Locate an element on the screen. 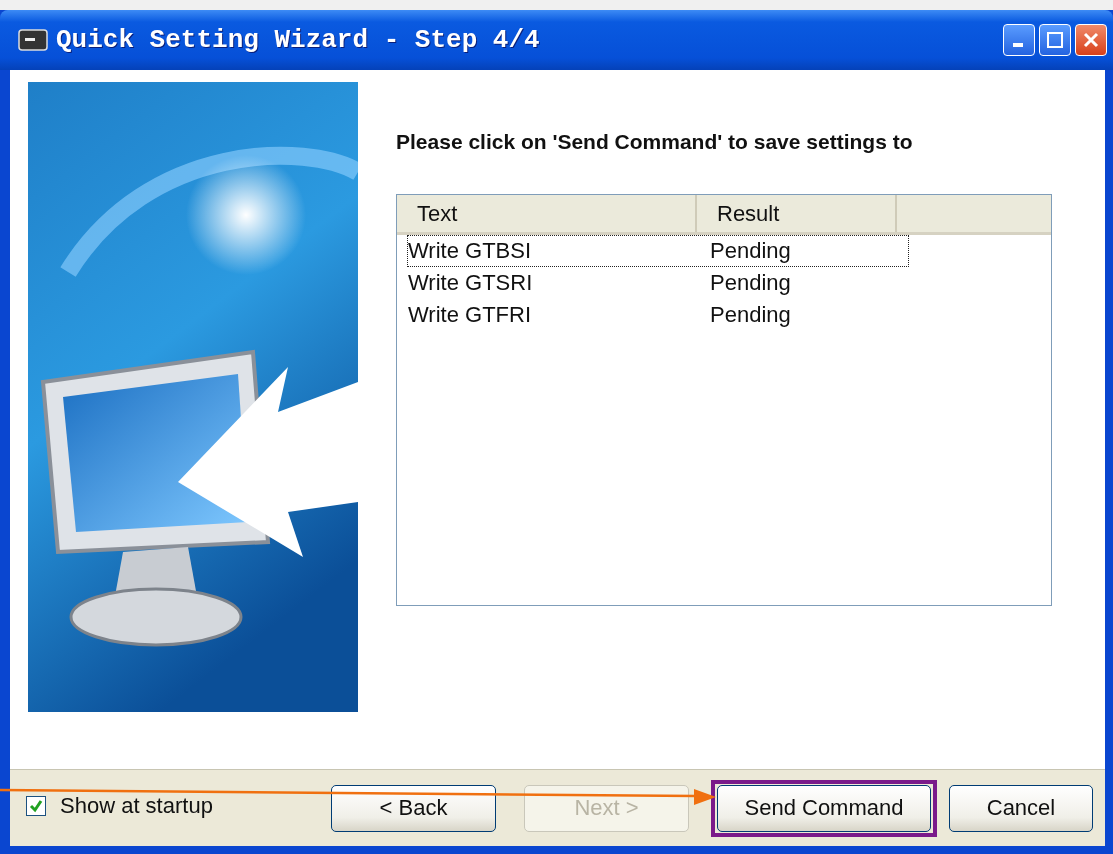 This screenshot has width=1113, height=854. instruction-text: Please click on 'Send Command' to save settings to is located at coordinates (655, 142).